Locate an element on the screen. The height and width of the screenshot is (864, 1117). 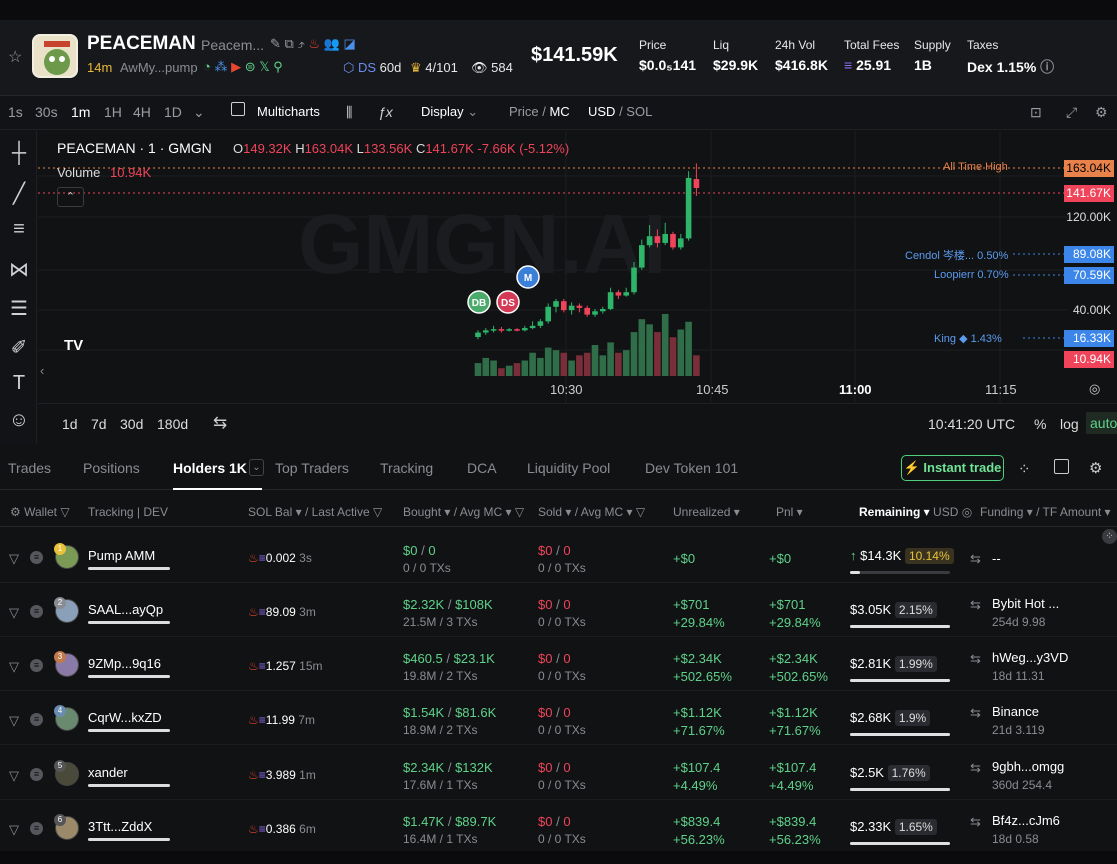
interval-1m: 1m is located at coordinates (80, 112).